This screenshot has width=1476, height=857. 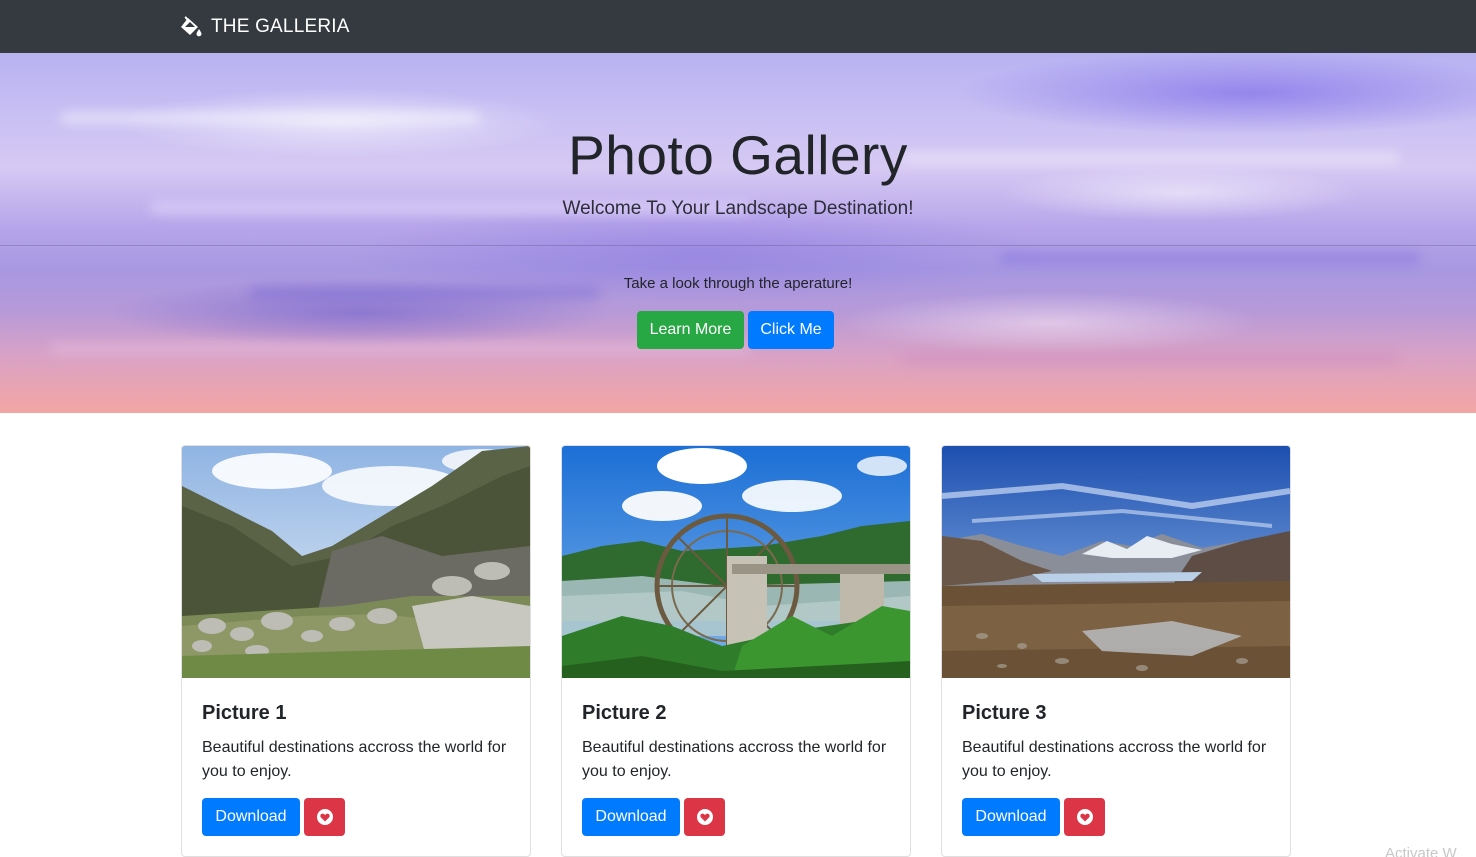 I want to click on card-title: Picture 2, so click(x=624, y=713).